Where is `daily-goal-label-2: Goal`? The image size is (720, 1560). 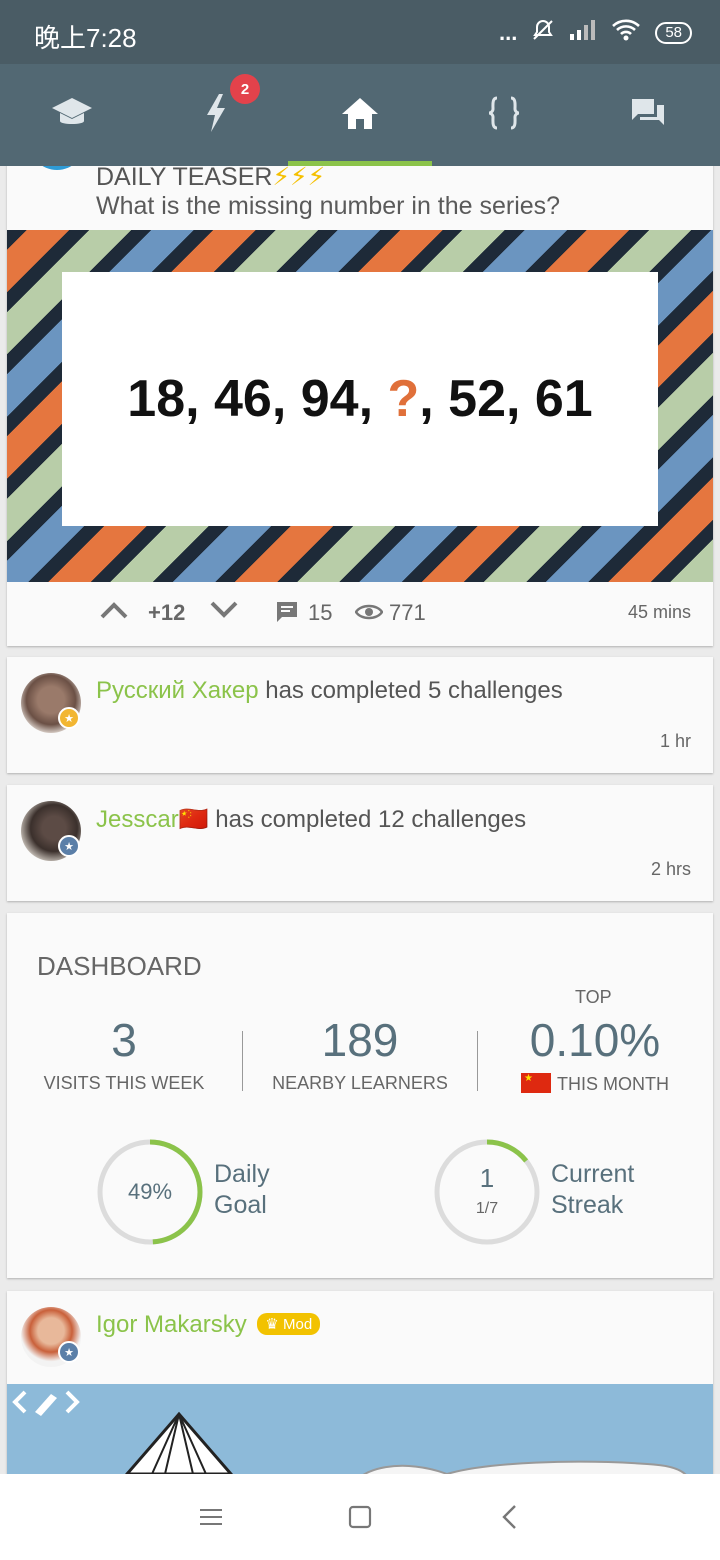
daily-goal-label-2: Goal is located at coordinates (240, 1205).